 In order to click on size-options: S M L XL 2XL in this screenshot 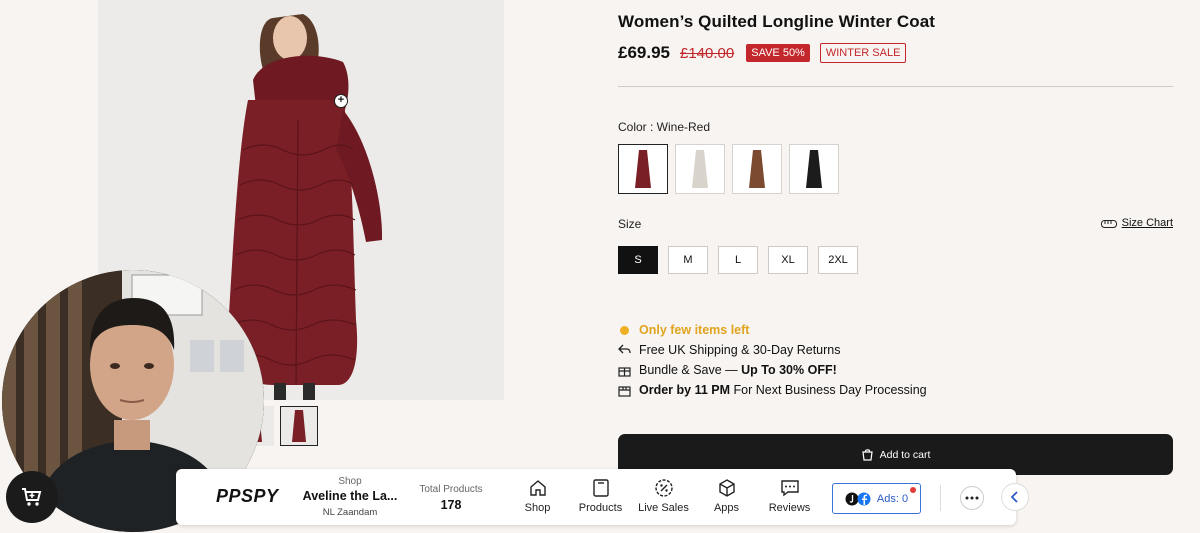, I will do `click(738, 260)`.